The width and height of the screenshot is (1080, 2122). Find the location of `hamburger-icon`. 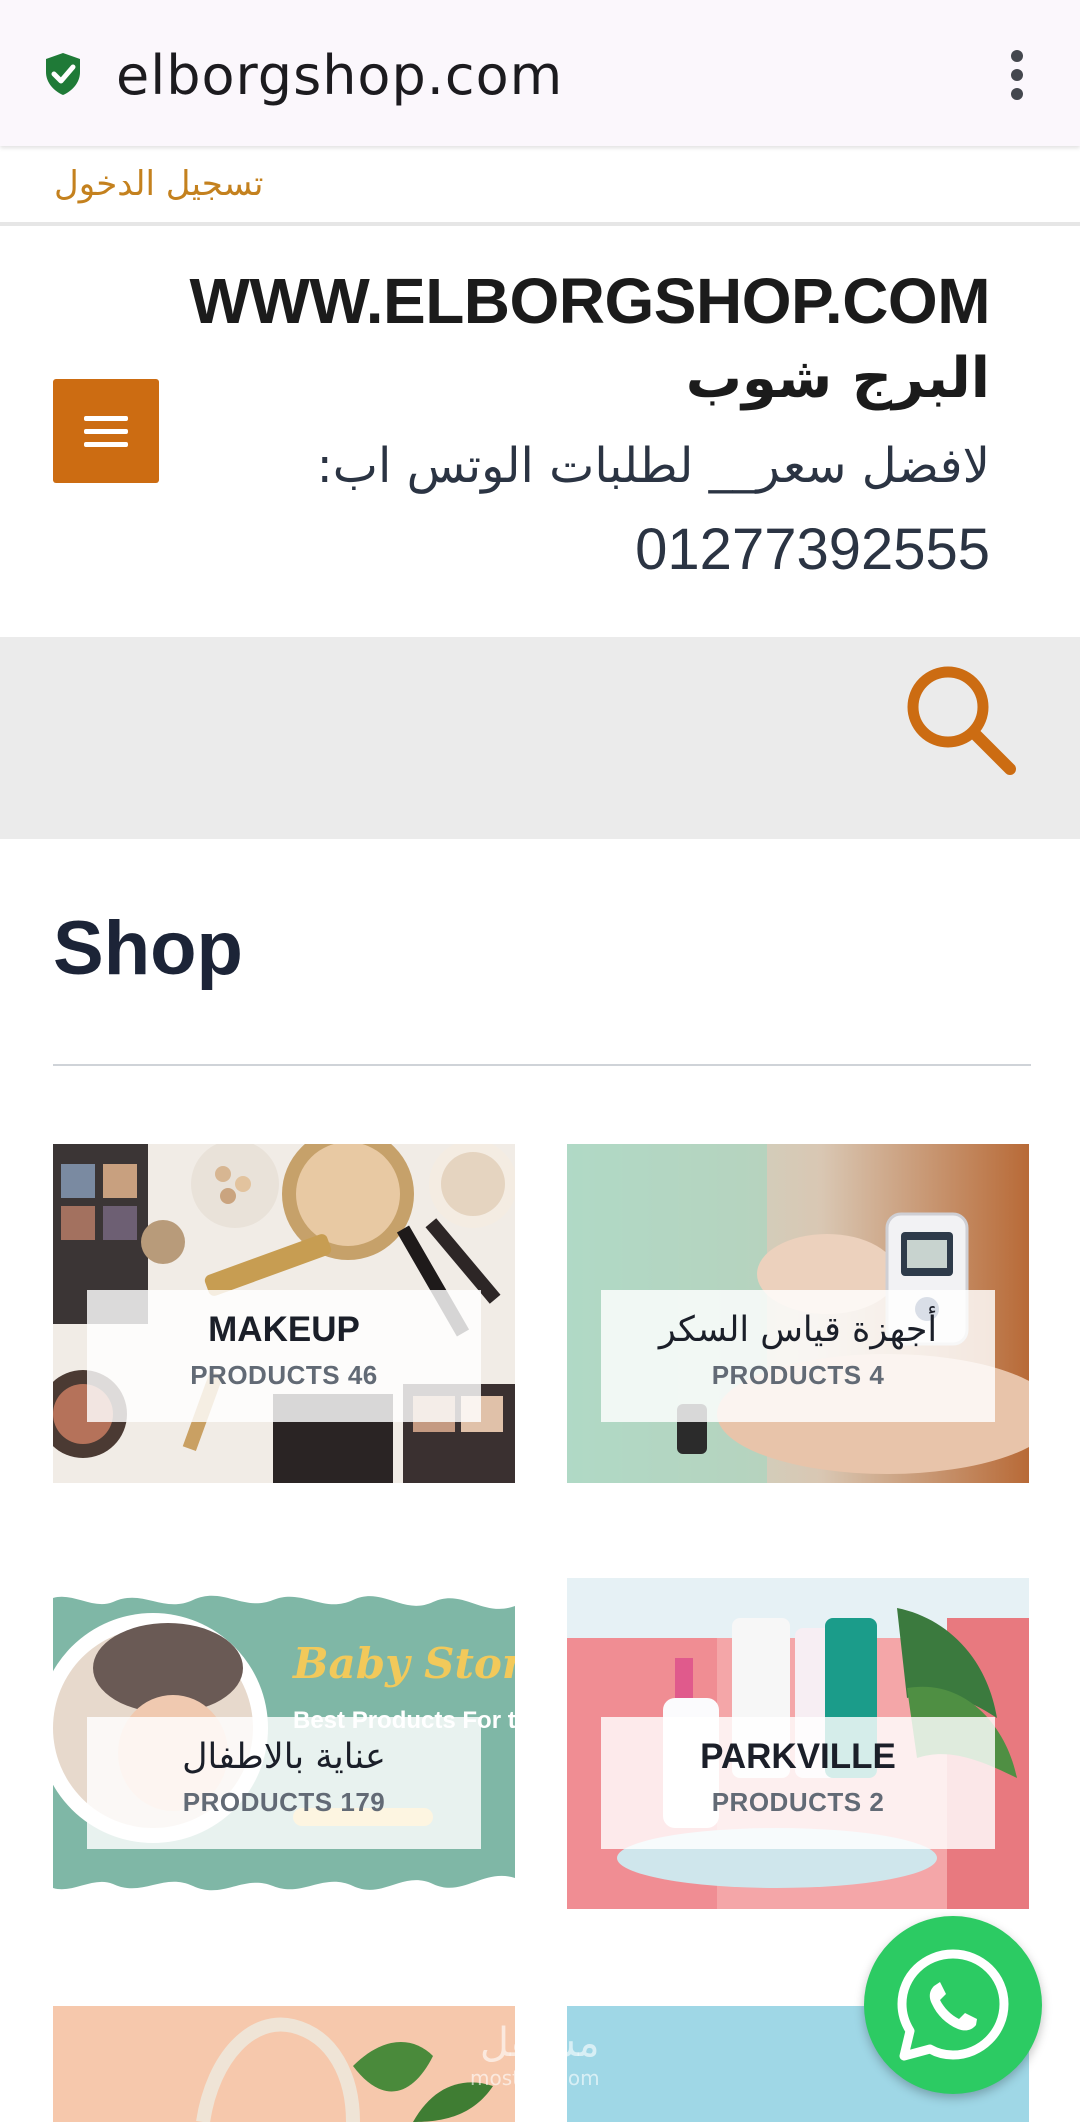

hamburger-icon is located at coordinates (106, 418).